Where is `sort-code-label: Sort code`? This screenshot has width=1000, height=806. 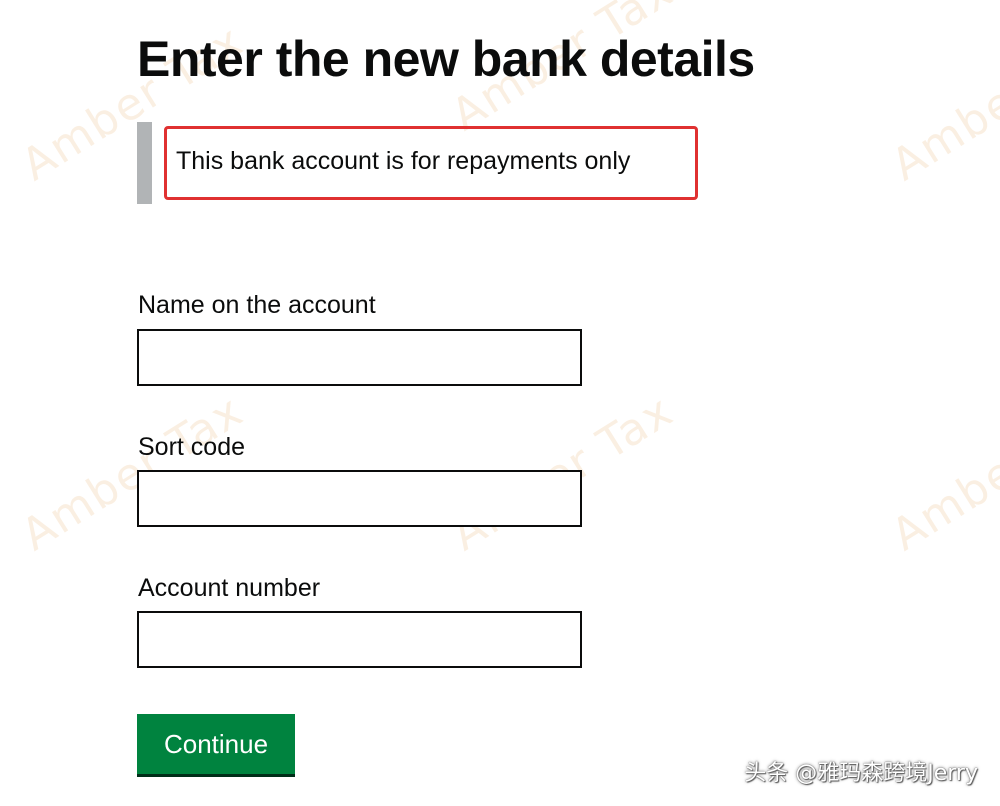
sort-code-label: Sort code is located at coordinates (192, 447).